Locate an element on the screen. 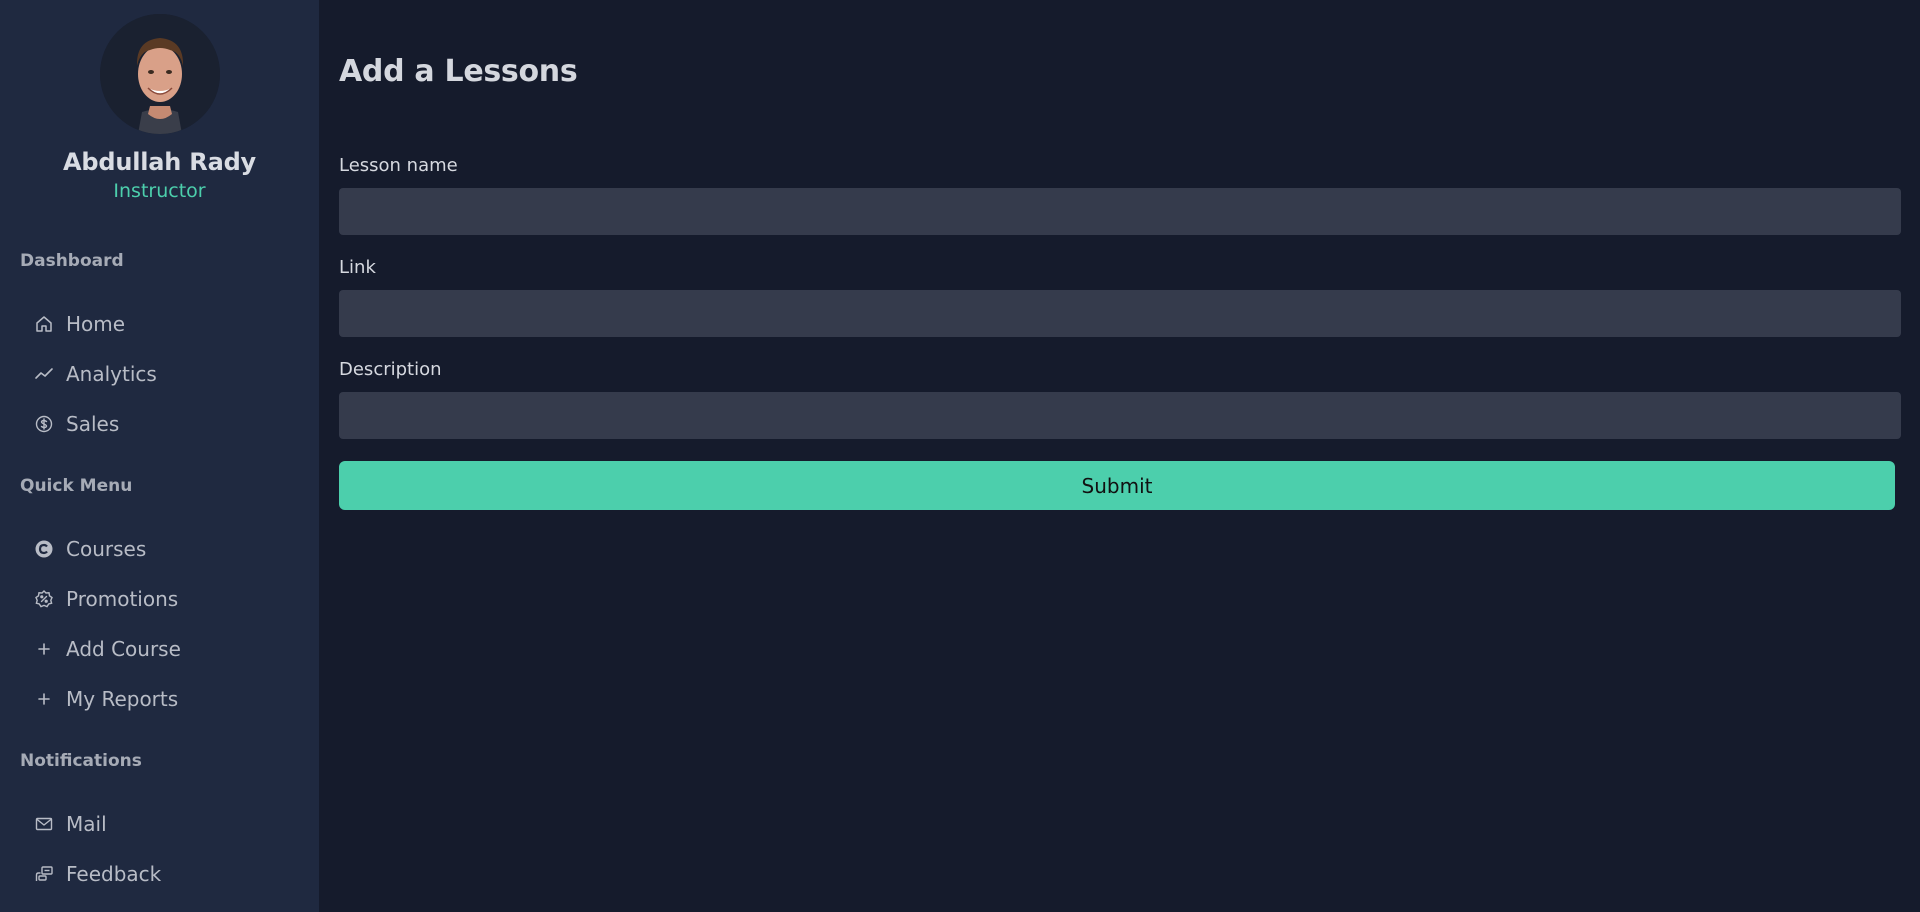  sidebar-item-add-course: Add Course is located at coordinates (107, 649).